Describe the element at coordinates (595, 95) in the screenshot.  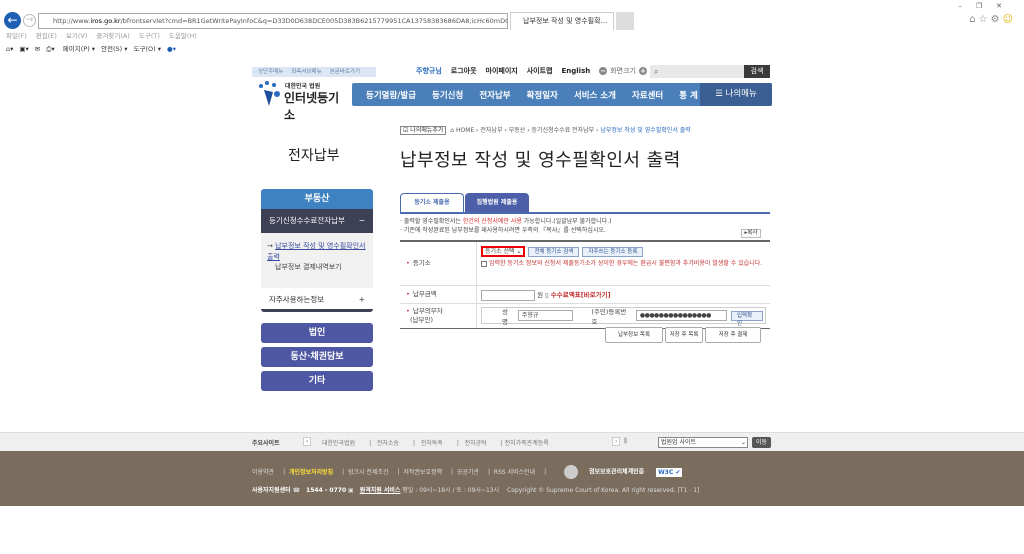
I see `nav-service: 서비스 소개` at that location.